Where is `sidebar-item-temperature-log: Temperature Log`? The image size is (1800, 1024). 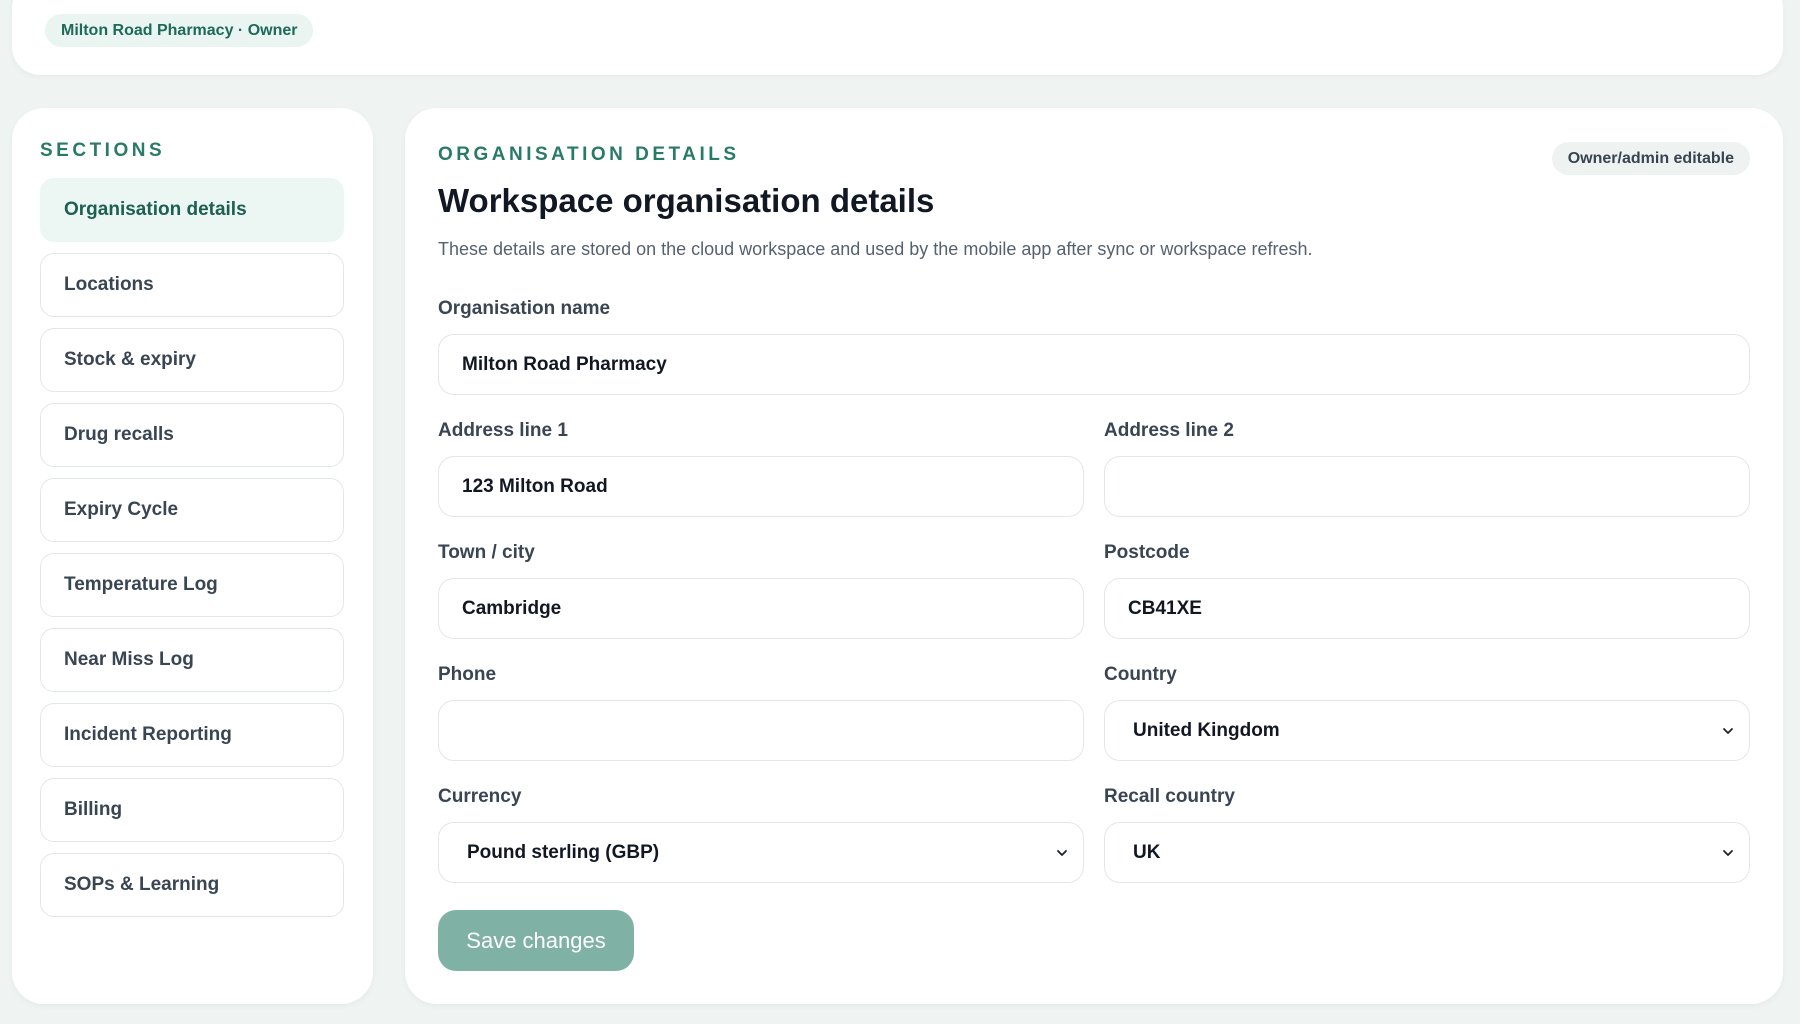 sidebar-item-temperature-log: Temperature Log is located at coordinates (192, 585).